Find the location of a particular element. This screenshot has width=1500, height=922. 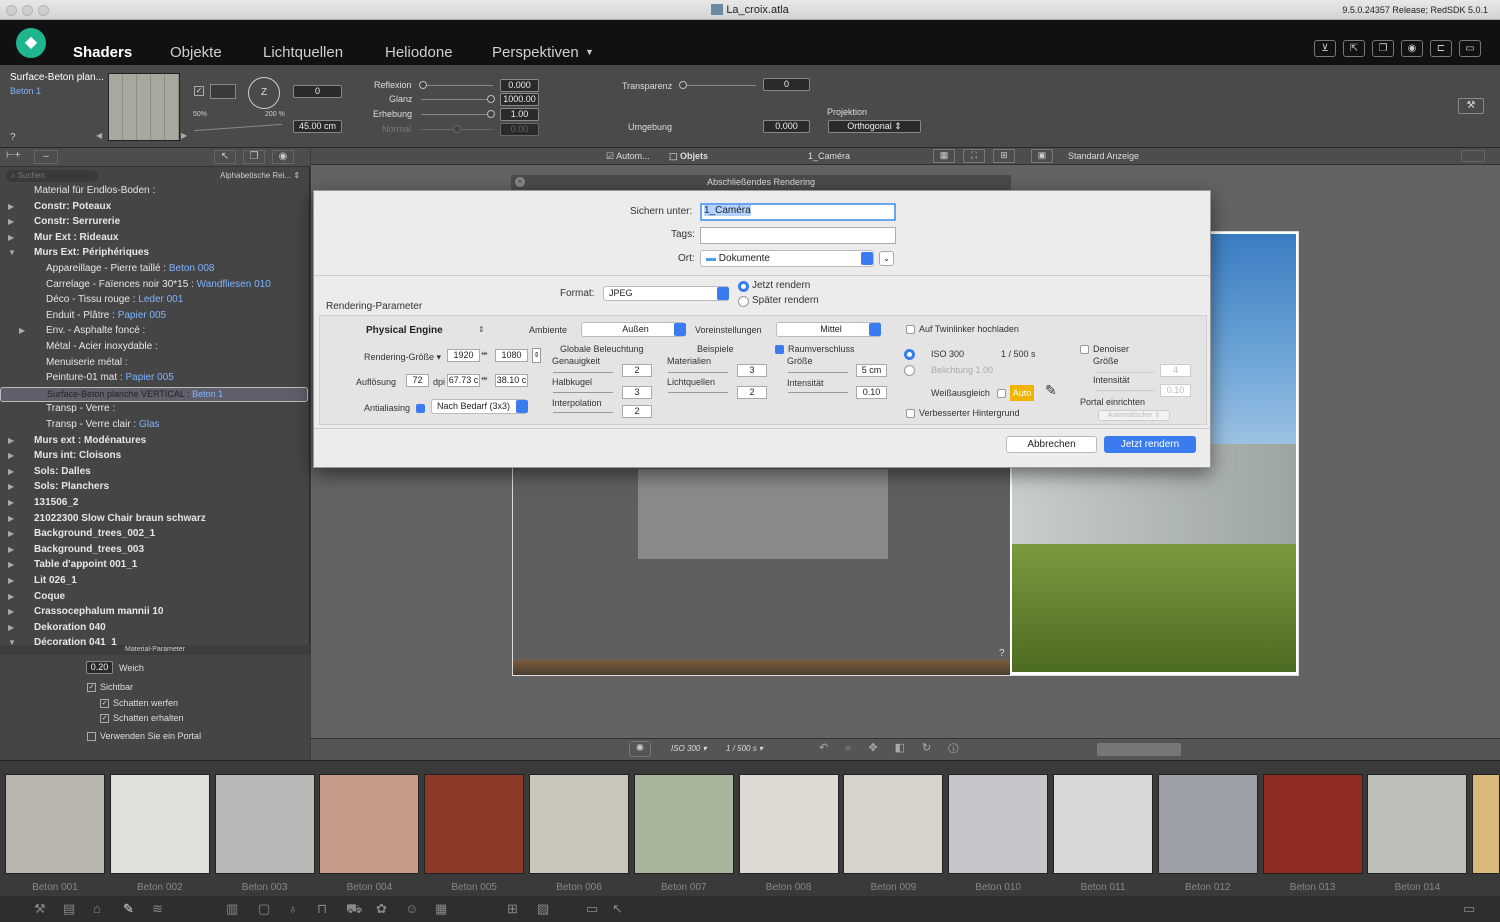

water-icon: ≋ is located at coordinates (157, 909).